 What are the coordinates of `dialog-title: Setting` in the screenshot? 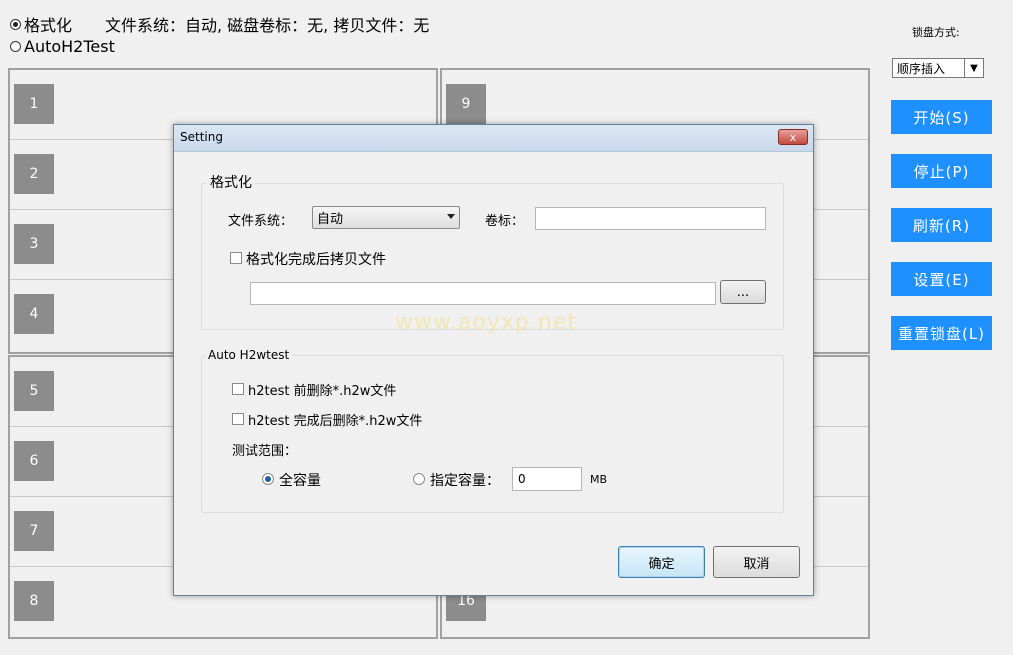 It's located at (201, 137).